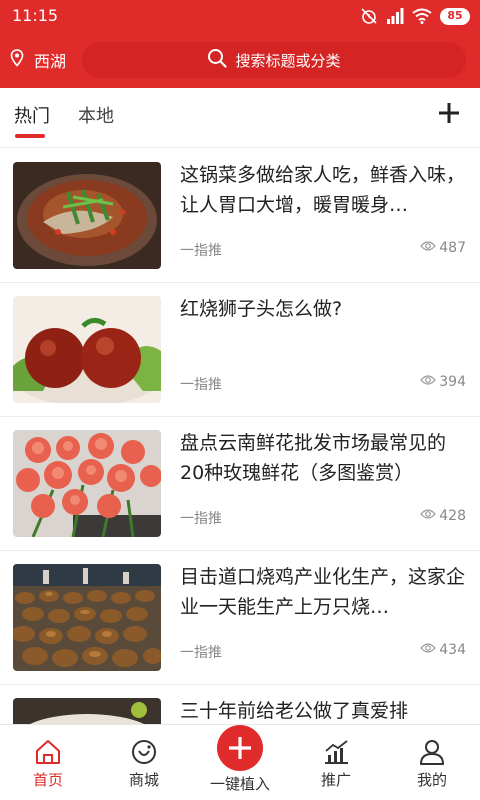 This screenshot has width=480, height=800. What do you see at coordinates (422, 16) in the screenshot?
I see `wifi-icon` at bounding box center [422, 16].